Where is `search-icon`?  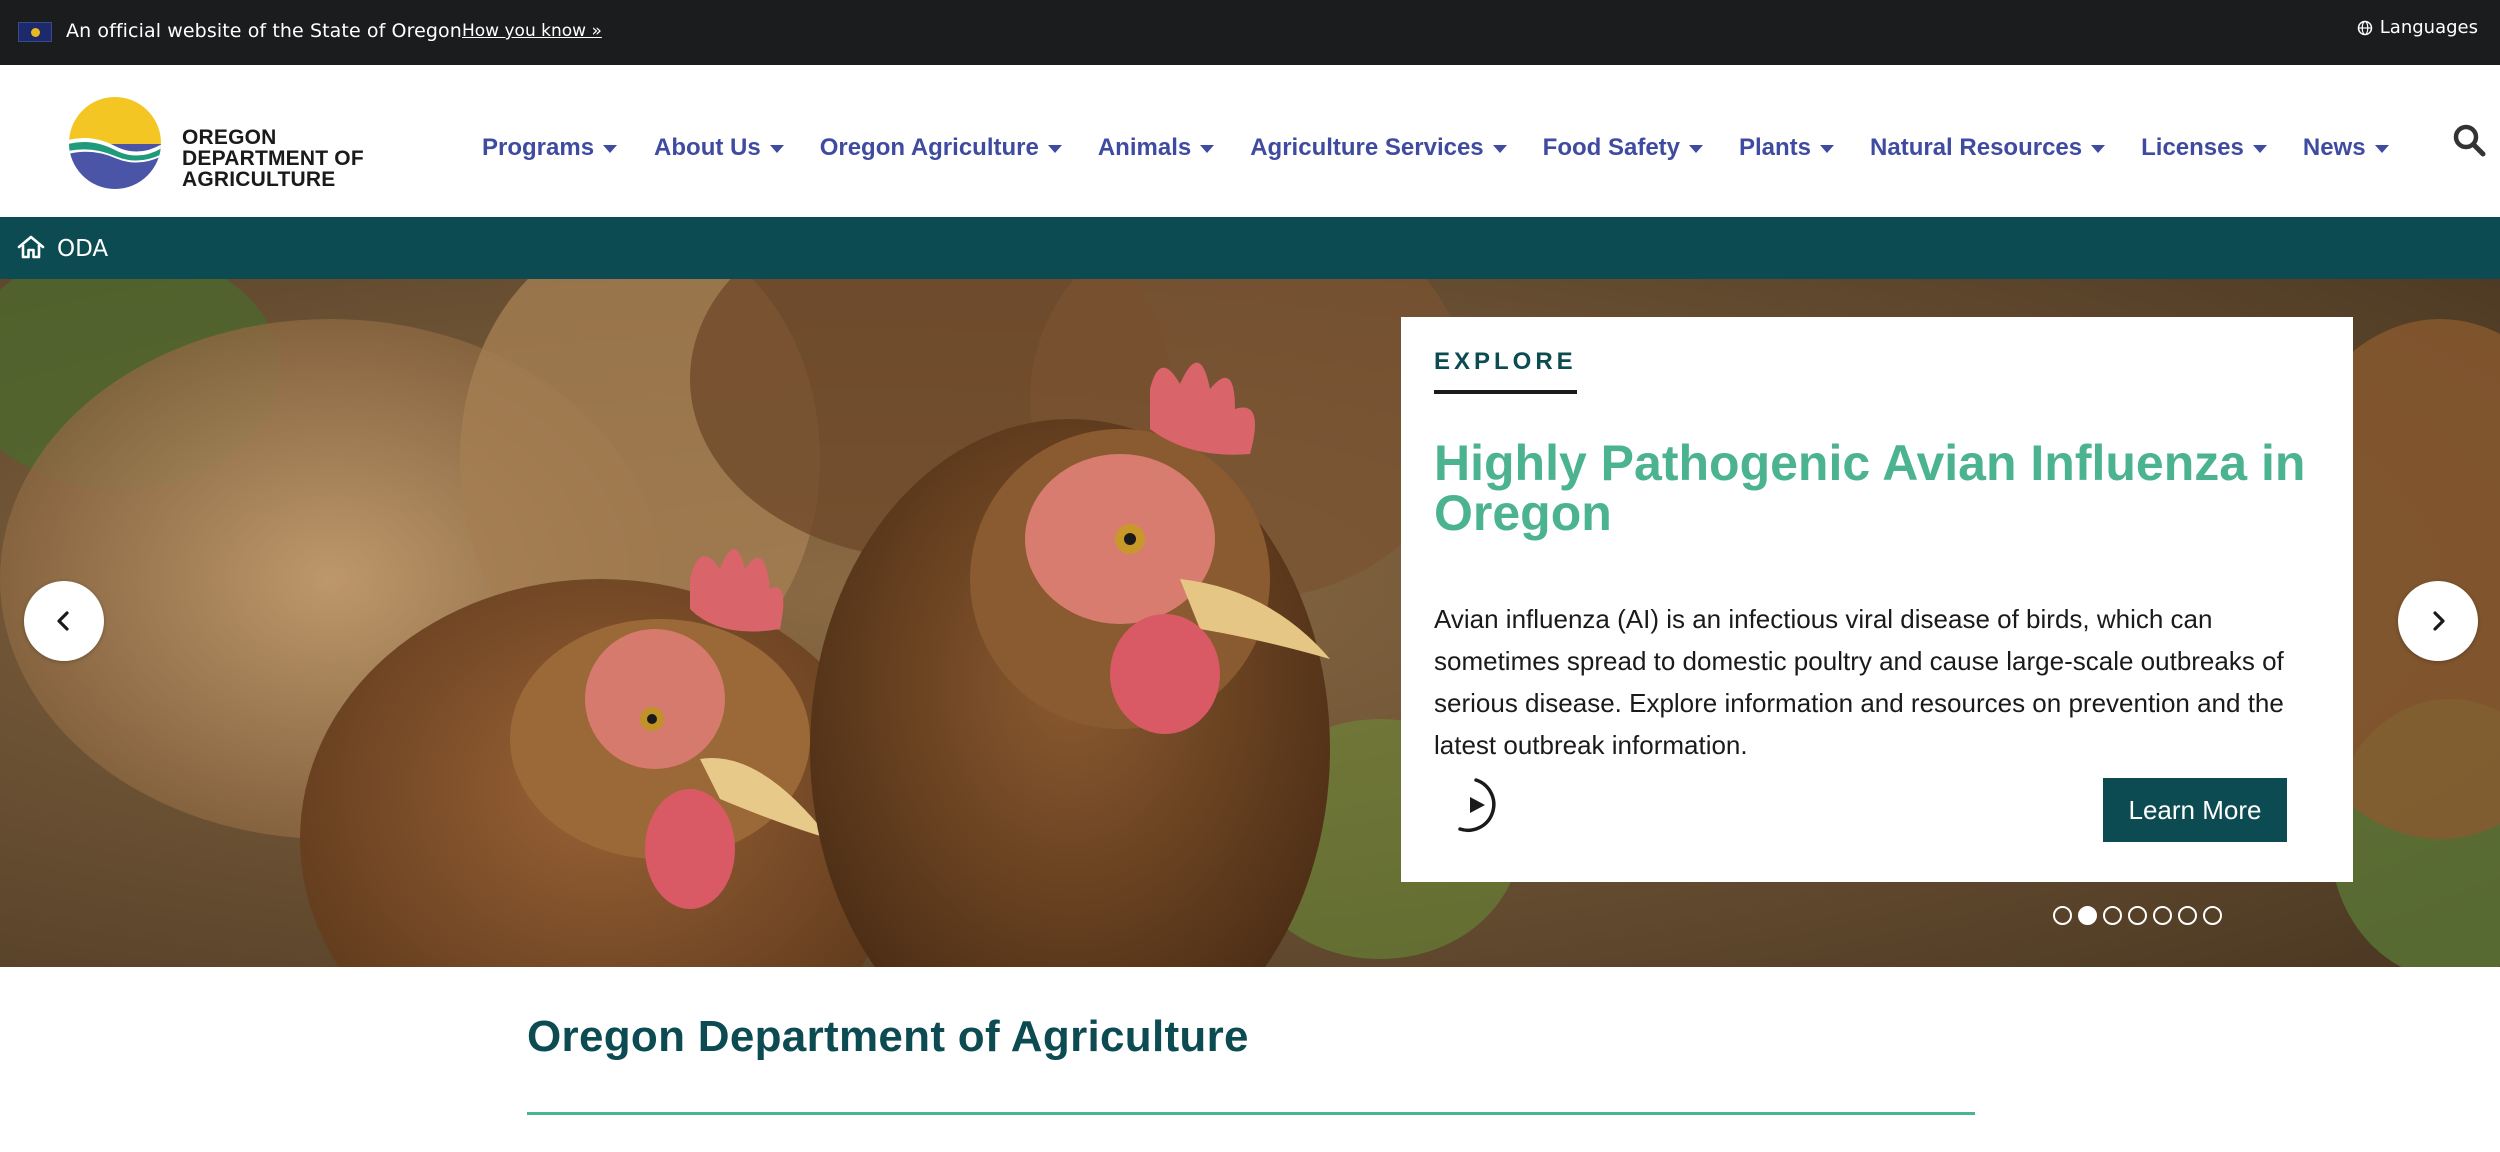 search-icon is located at coordinates (2469, 140).